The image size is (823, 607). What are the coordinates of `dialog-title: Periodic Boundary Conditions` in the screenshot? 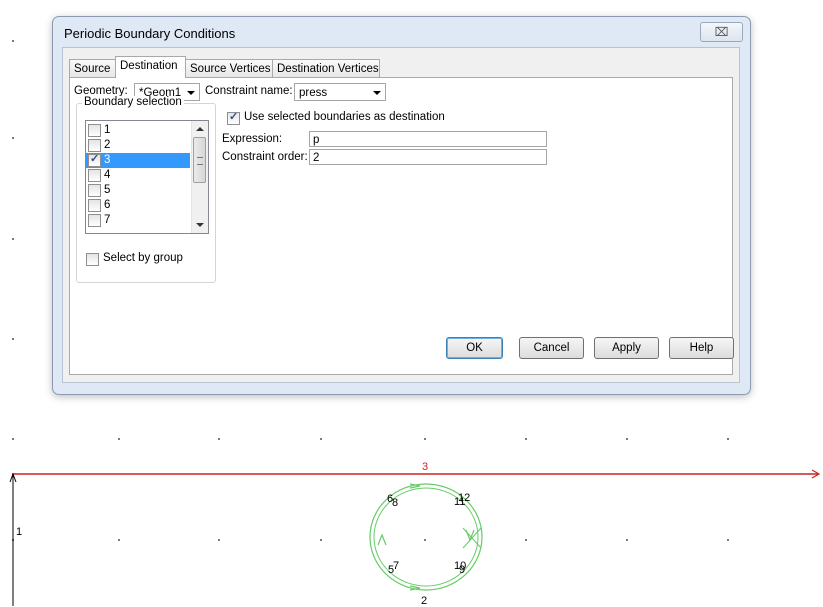 It's located at (150, 33).